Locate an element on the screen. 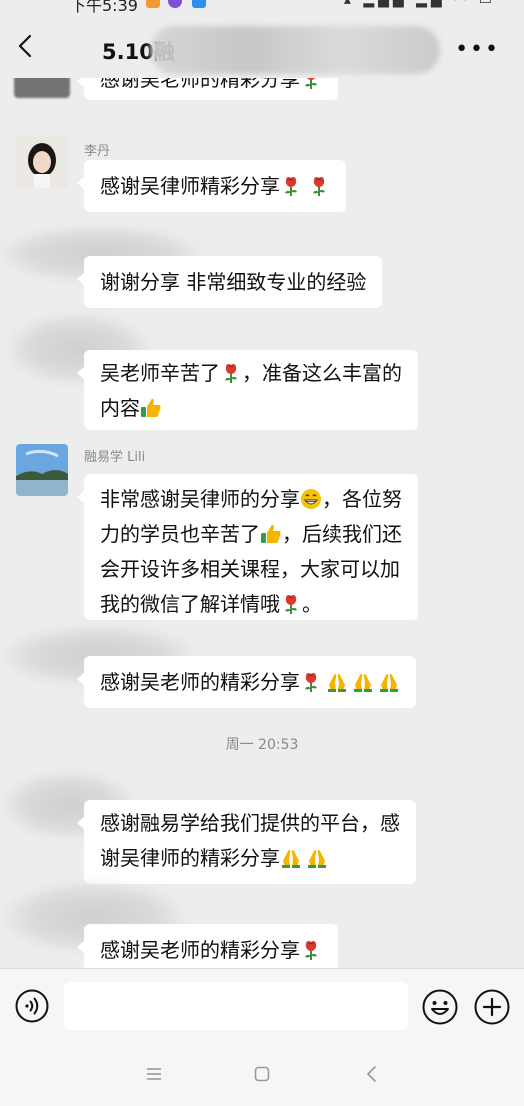 The width and height of the screenshot is (524, 1106). sender-name: 融易学 Lili is located at coordinates (115, 457).